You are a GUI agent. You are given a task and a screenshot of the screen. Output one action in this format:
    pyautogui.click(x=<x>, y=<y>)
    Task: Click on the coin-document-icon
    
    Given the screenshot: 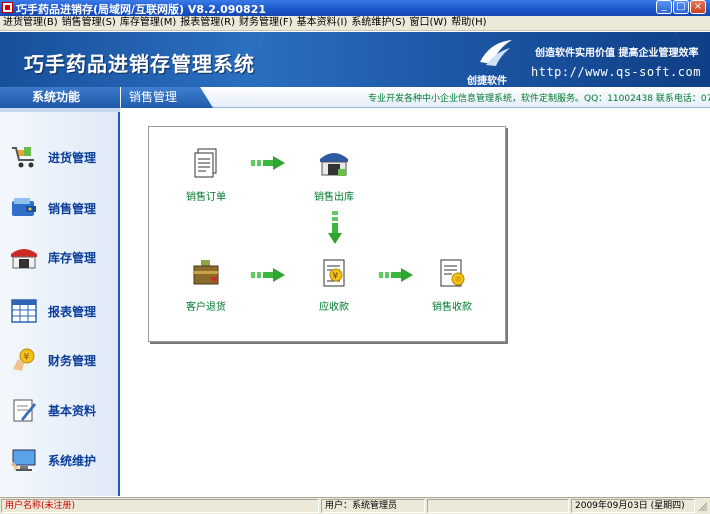 What is the action you would take?
    pyautogui.click(x=452, y=273)
    